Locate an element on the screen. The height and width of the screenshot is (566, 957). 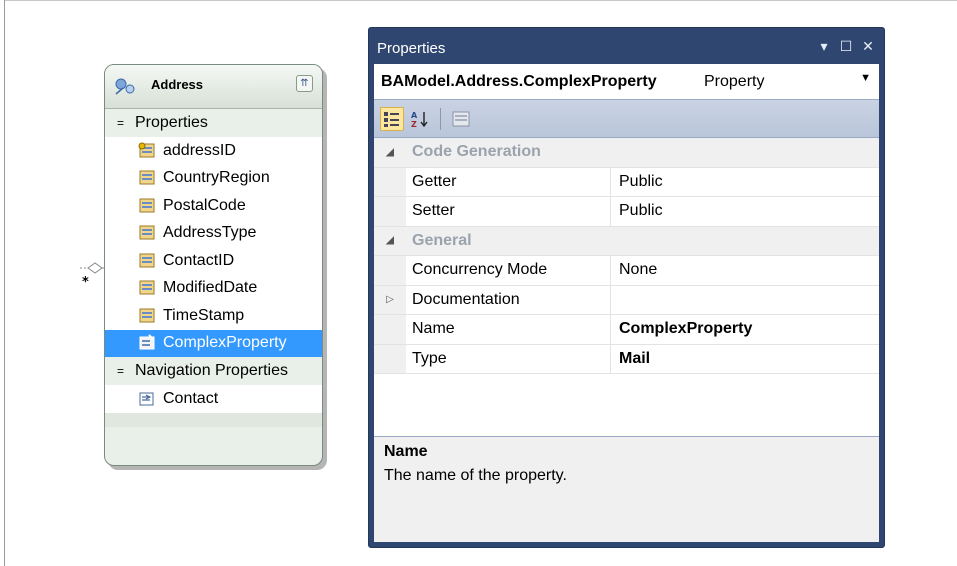
entity-footer is located at coordinates (213, 419).